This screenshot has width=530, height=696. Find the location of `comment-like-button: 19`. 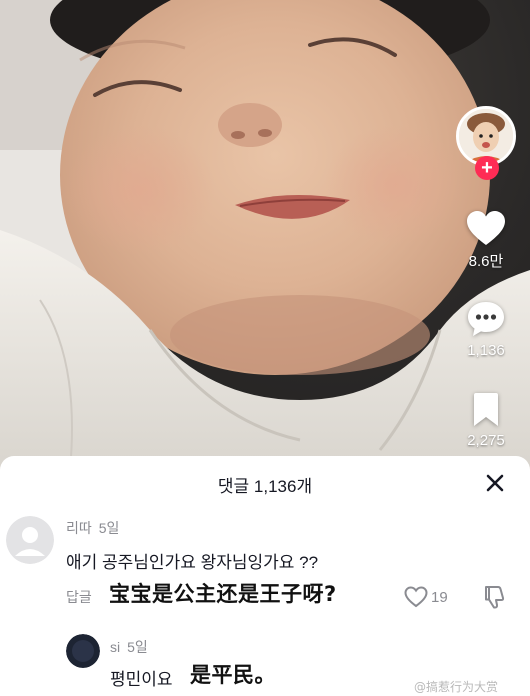

comment-like-button: 19 is located at coordinates (426, 597).